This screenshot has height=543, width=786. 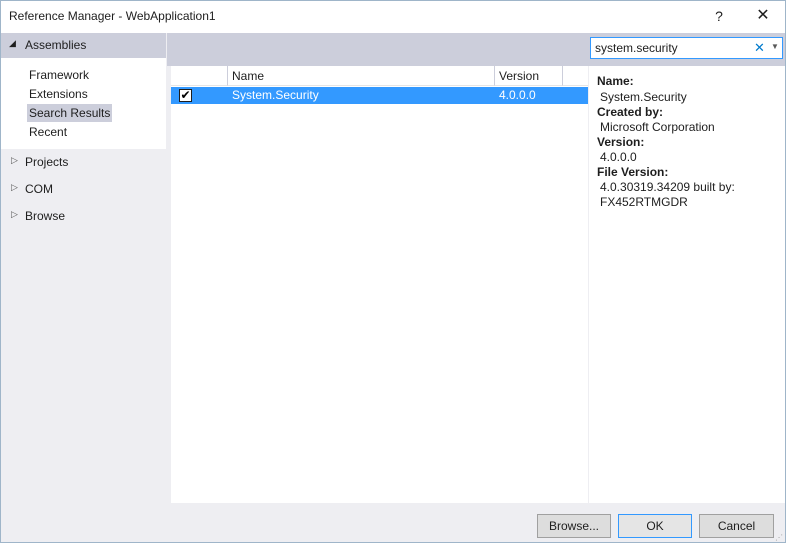 I want to click on detail-value-build: FX452RTMGDR, so click(x=644, y=202).